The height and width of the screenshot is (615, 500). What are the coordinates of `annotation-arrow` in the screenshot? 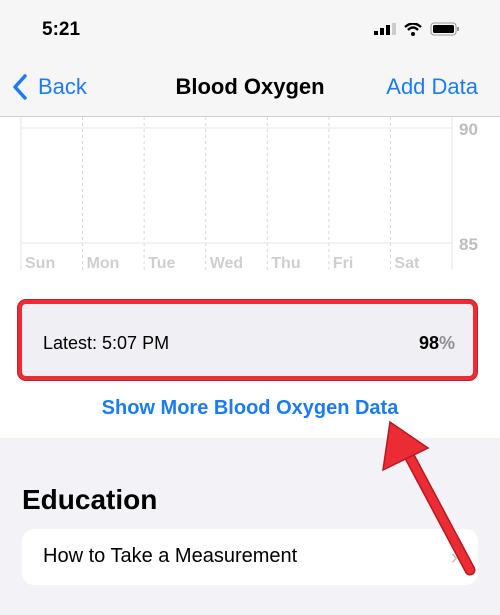 It's located at (429, 498).